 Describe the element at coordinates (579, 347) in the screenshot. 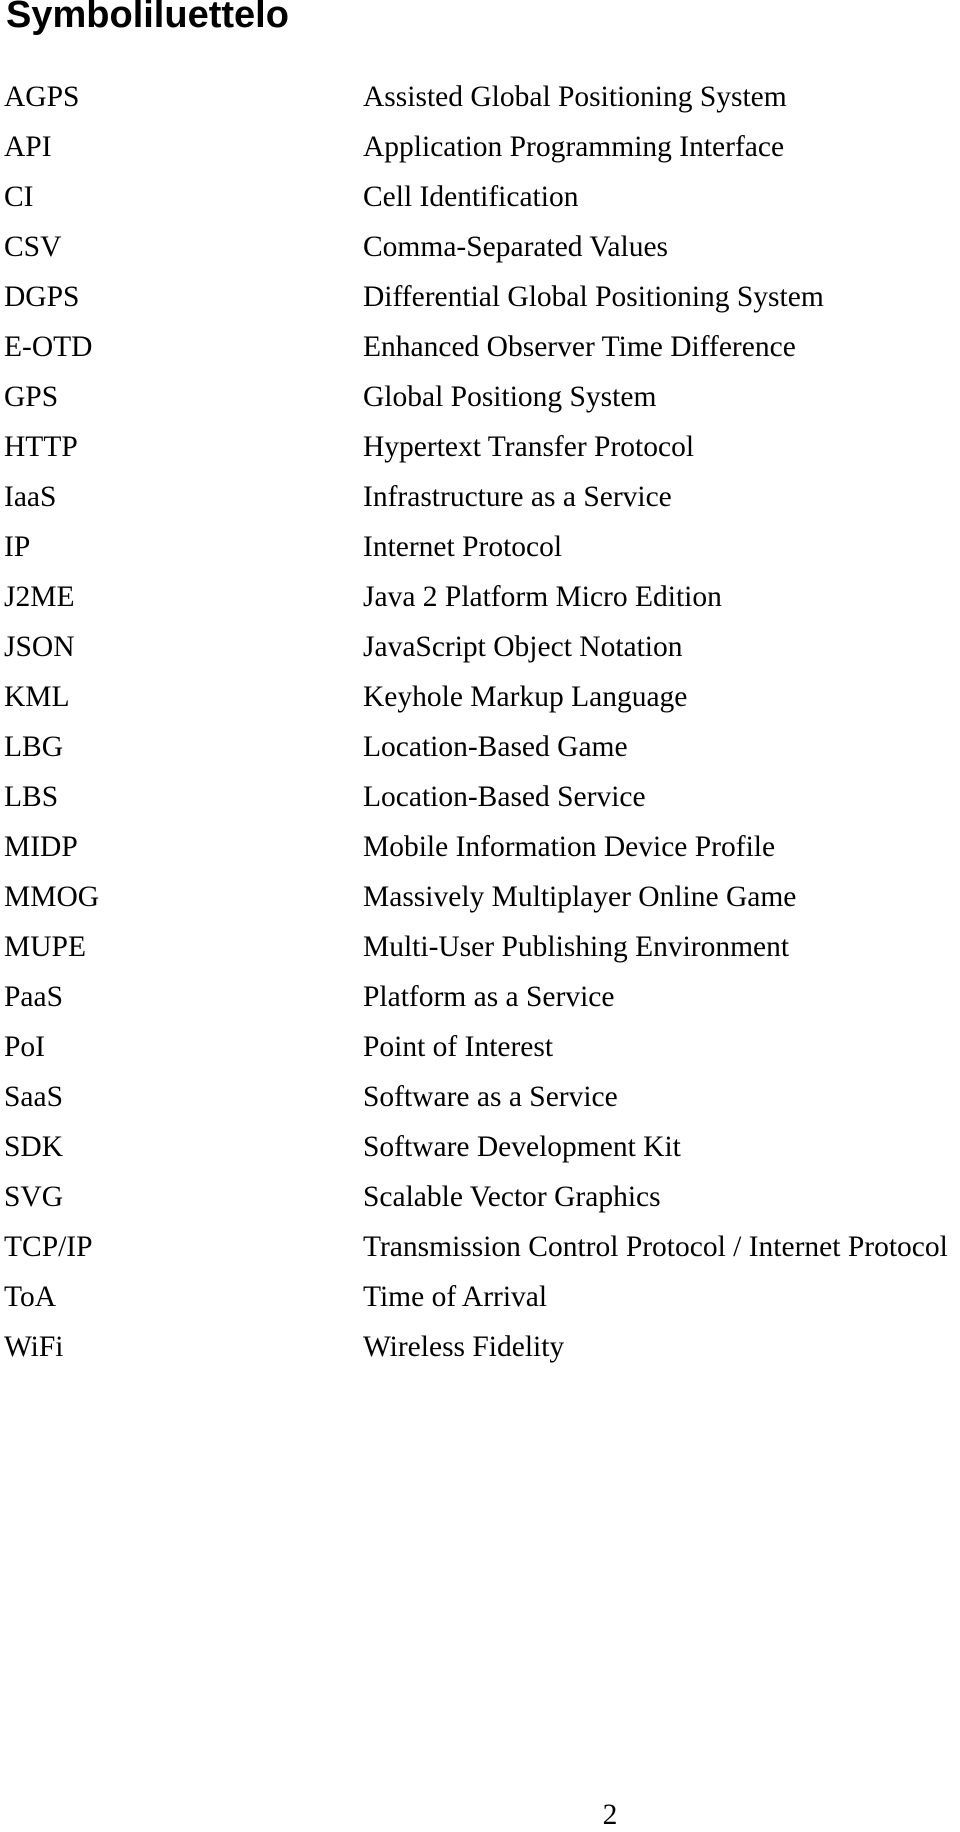

I see `symbol-expansion: Enhanced Observer Time Difference` at that location.